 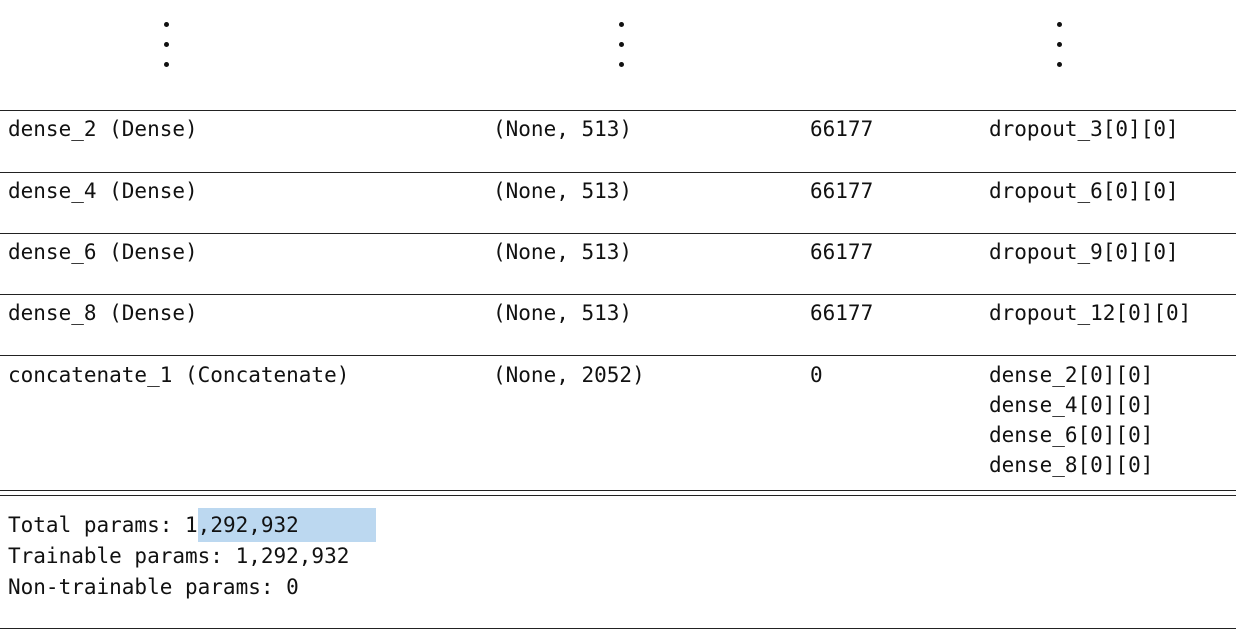 I want to click on layer-name: dense_2 (Dense), so click(x=103, y=129).